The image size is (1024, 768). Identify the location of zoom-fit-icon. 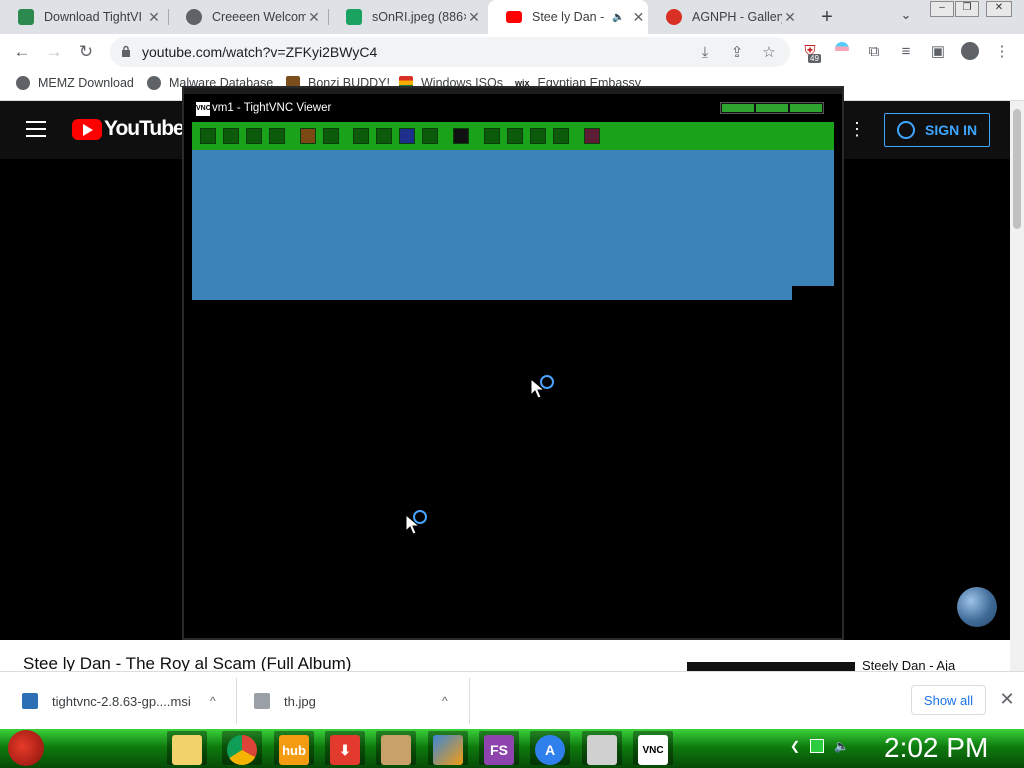
(561, 136).